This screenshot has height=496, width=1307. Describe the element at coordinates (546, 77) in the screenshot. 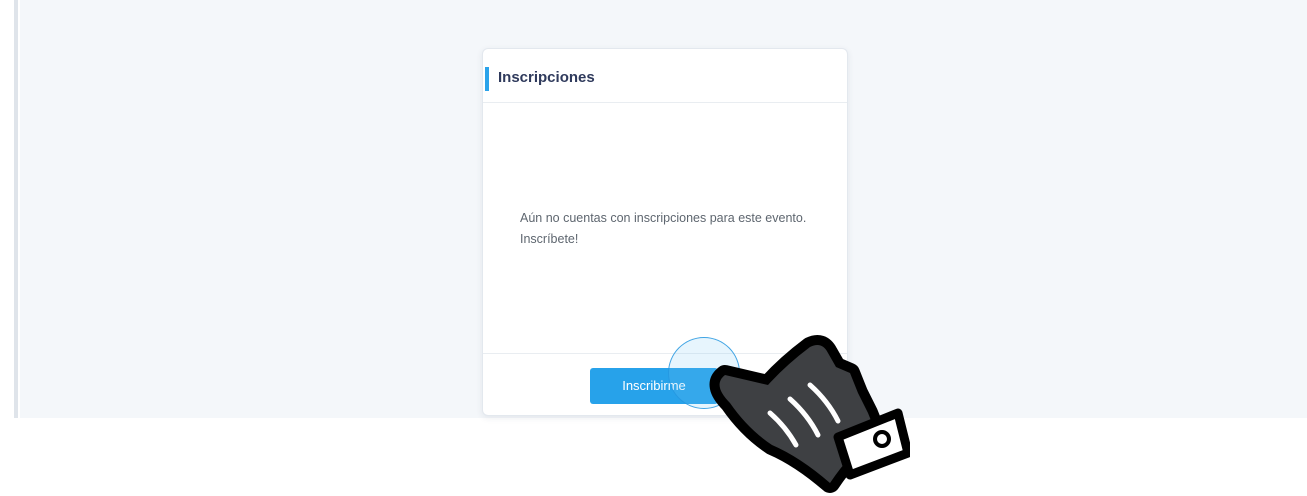

I see `card-title: Inscripciones` at that location.